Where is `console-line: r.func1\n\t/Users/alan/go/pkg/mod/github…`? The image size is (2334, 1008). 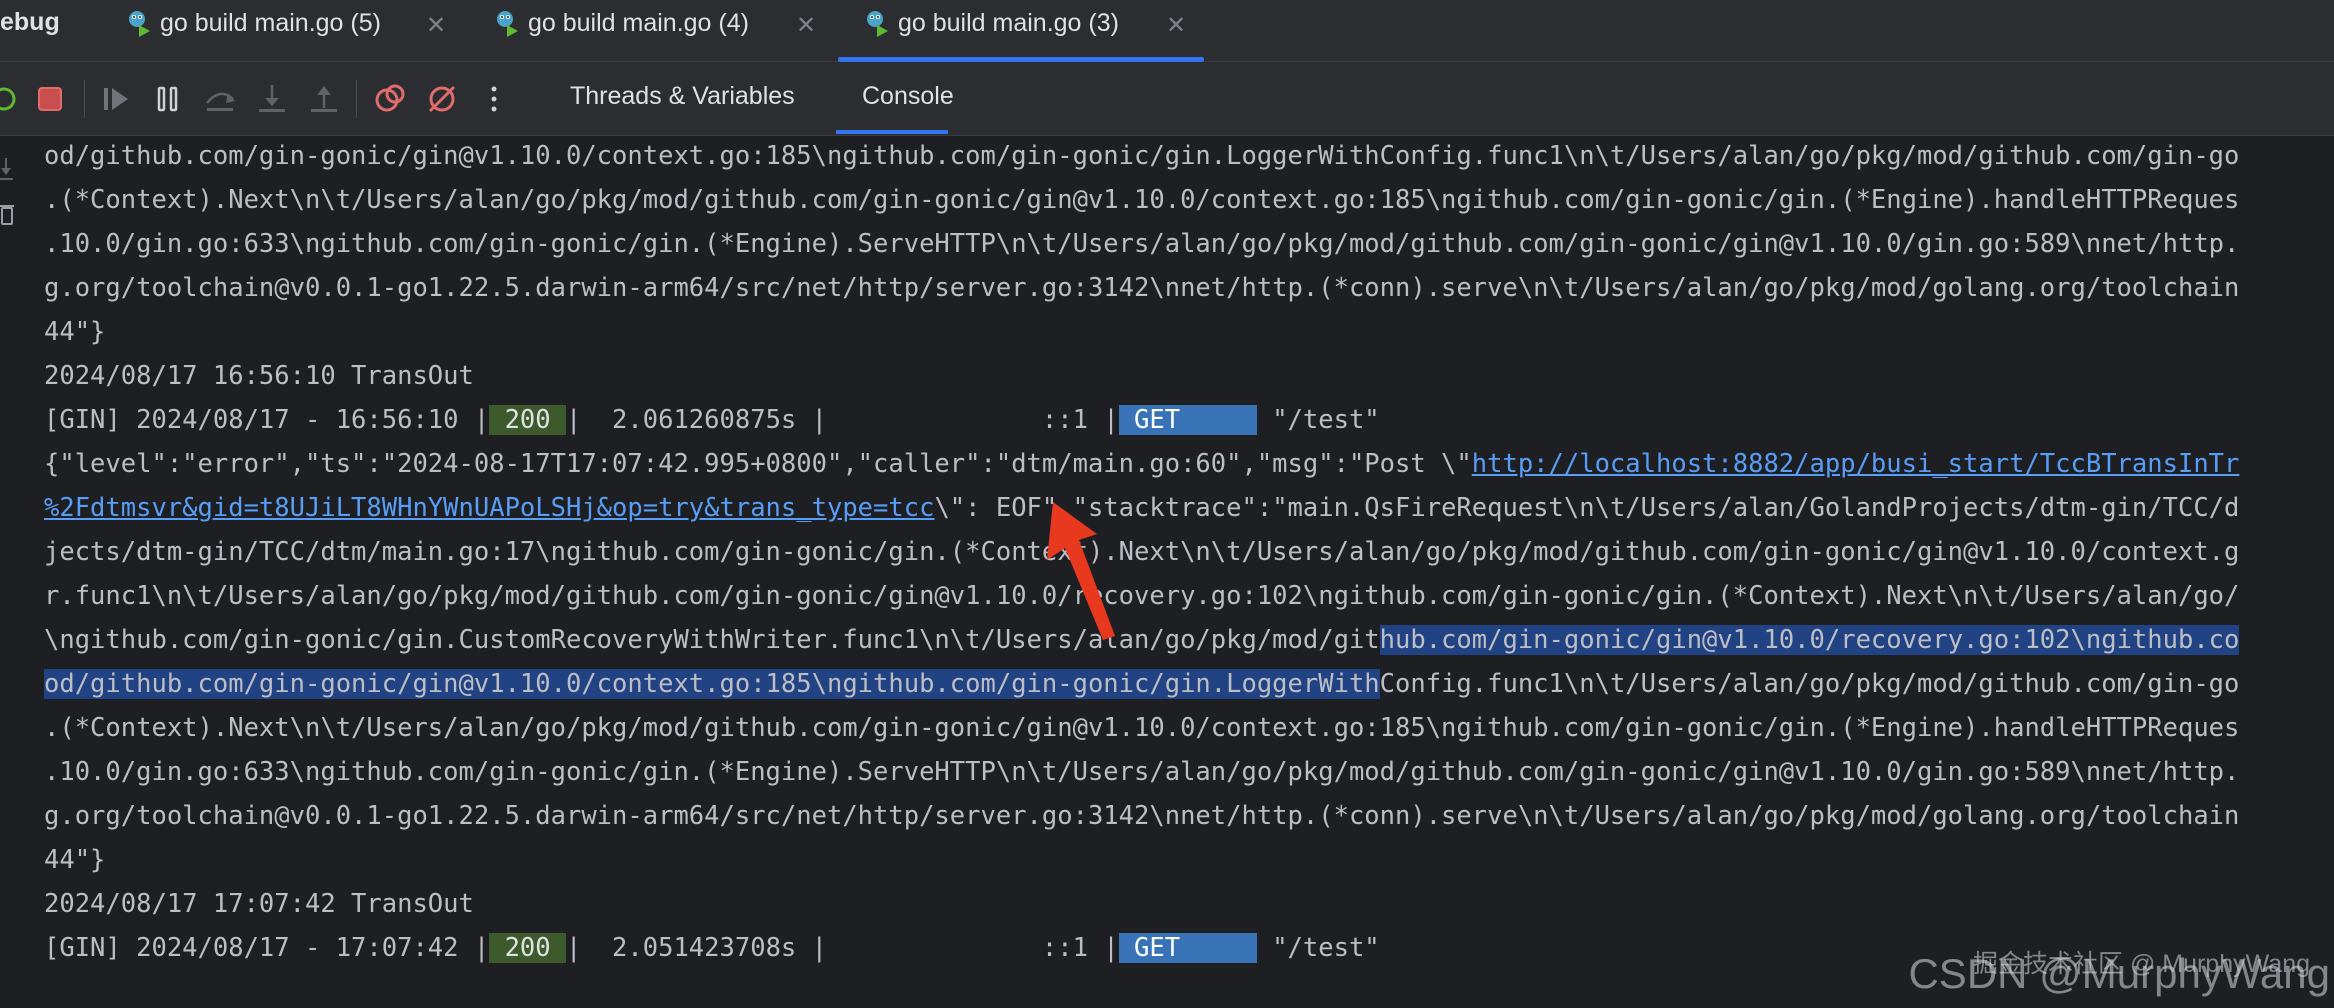
console-line: r.func1\n\t/Users/alan/go/pkg/mod/github… is located at coordinates (1142, 596).